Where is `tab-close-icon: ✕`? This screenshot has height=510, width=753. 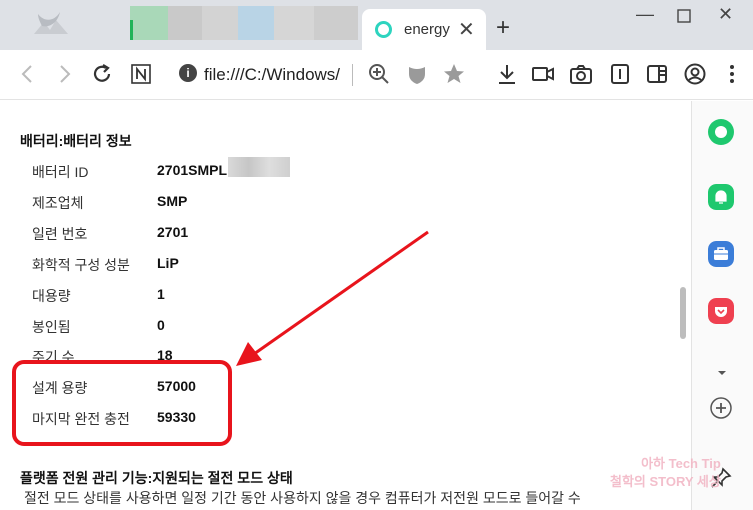 tab-close-icon: ✕ is located at coordinates (466, 29).